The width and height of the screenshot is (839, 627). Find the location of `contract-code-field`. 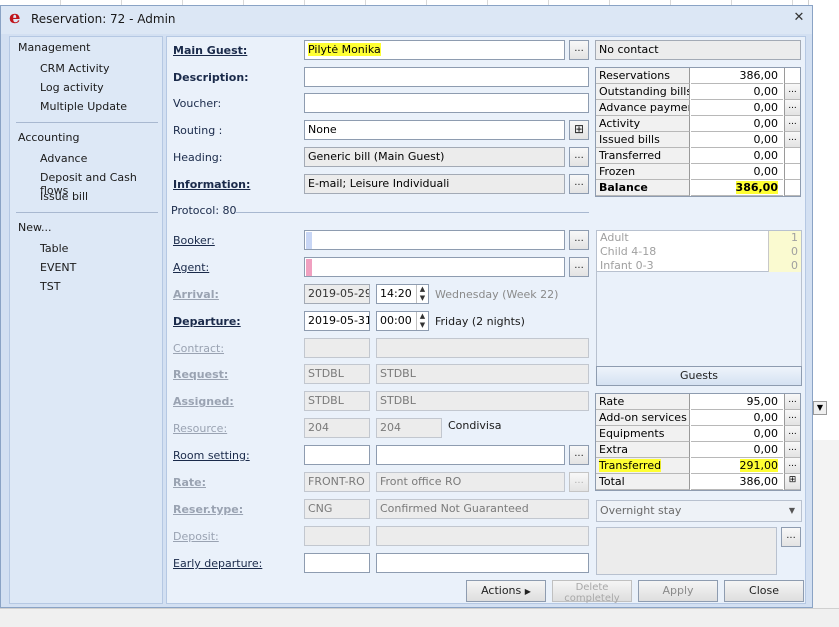

contract-code-field is located at coordinates (337, 348).